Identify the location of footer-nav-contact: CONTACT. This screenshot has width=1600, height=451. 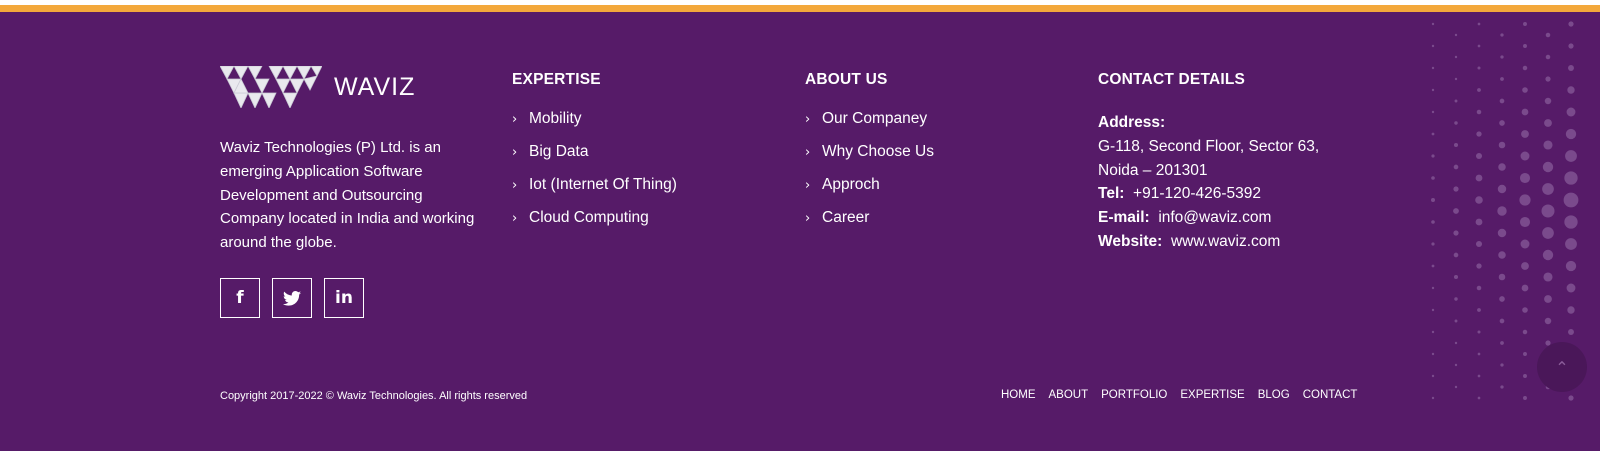
(1330, 395).